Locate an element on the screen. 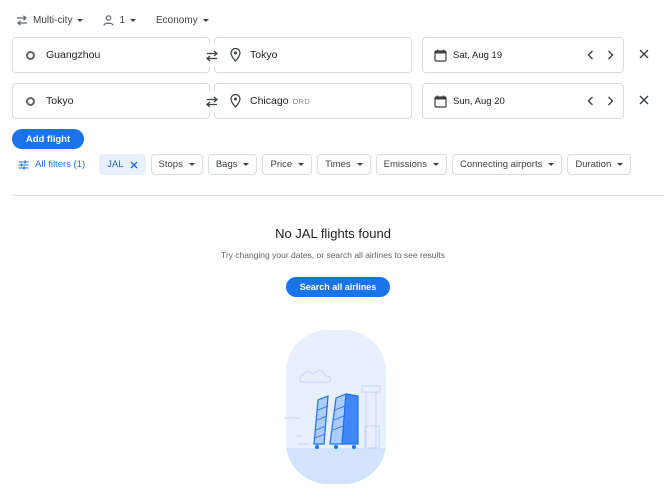 The image size is (666, 500). destination-value: Chicago is located at coordinates (269, 101).